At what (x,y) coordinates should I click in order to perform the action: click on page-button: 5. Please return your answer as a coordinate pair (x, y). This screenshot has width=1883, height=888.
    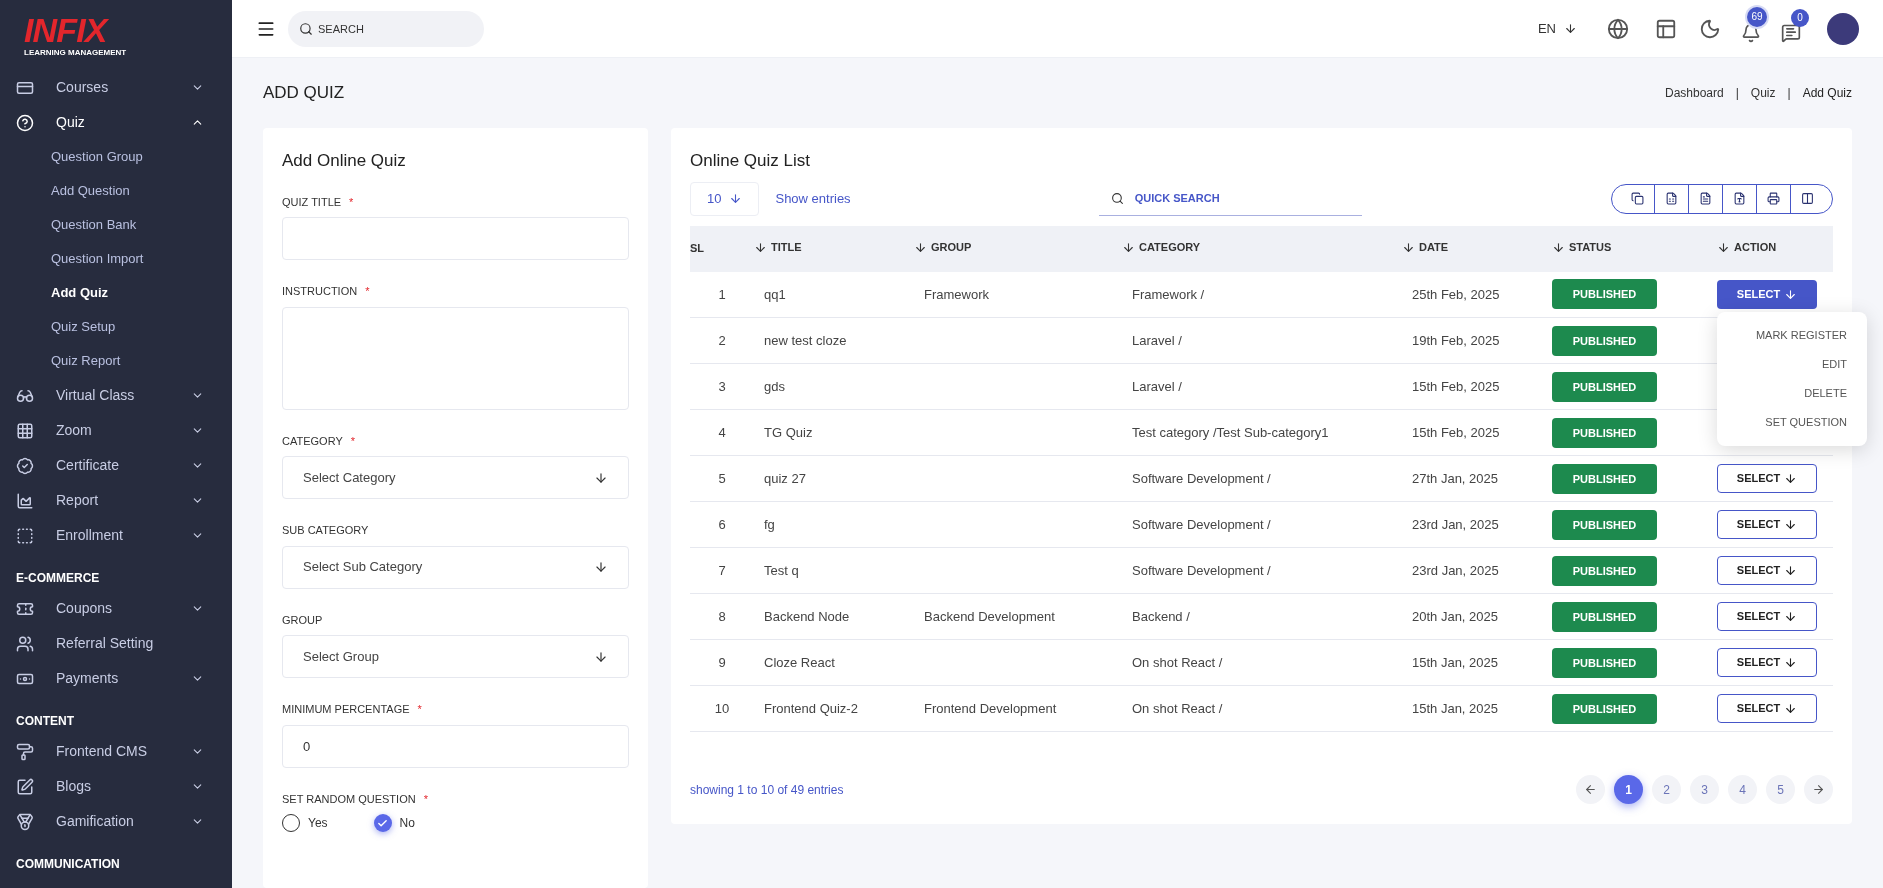
    Looking at the image, I should click on (1780, 789).